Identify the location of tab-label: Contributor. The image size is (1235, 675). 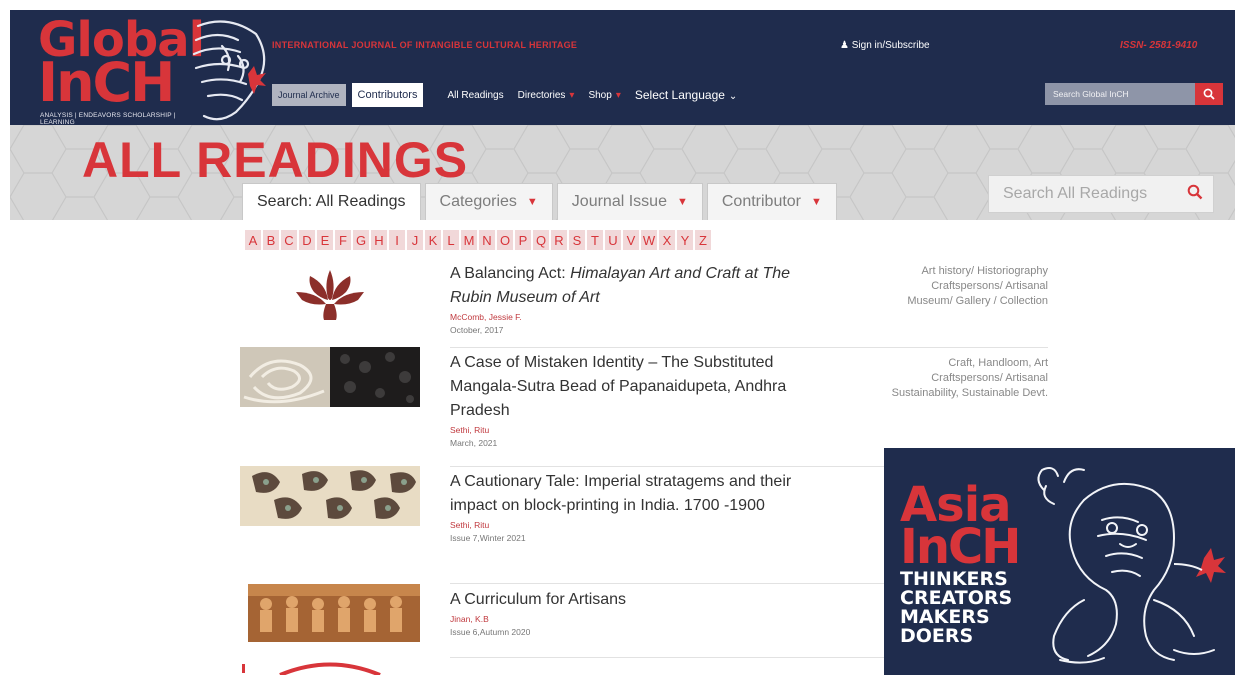
(761, 201).